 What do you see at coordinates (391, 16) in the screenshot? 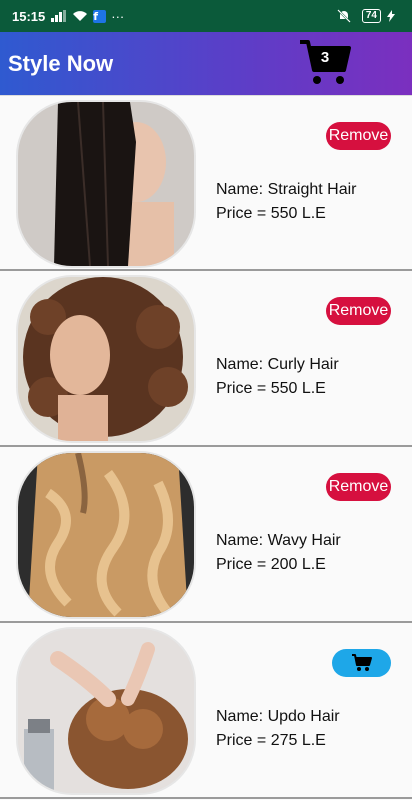
I see `charging-icon` at bounding box center [391, 16].